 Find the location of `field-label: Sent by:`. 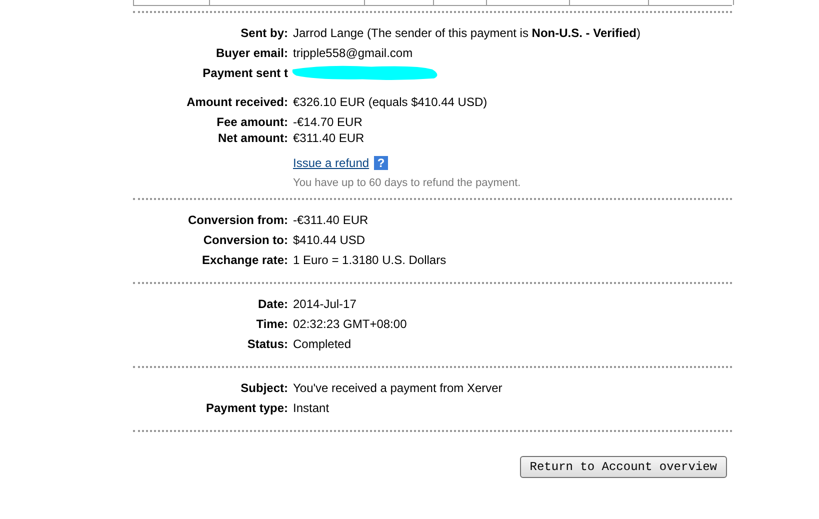

field-label: Sent by: is located at coordinates (264, 33).